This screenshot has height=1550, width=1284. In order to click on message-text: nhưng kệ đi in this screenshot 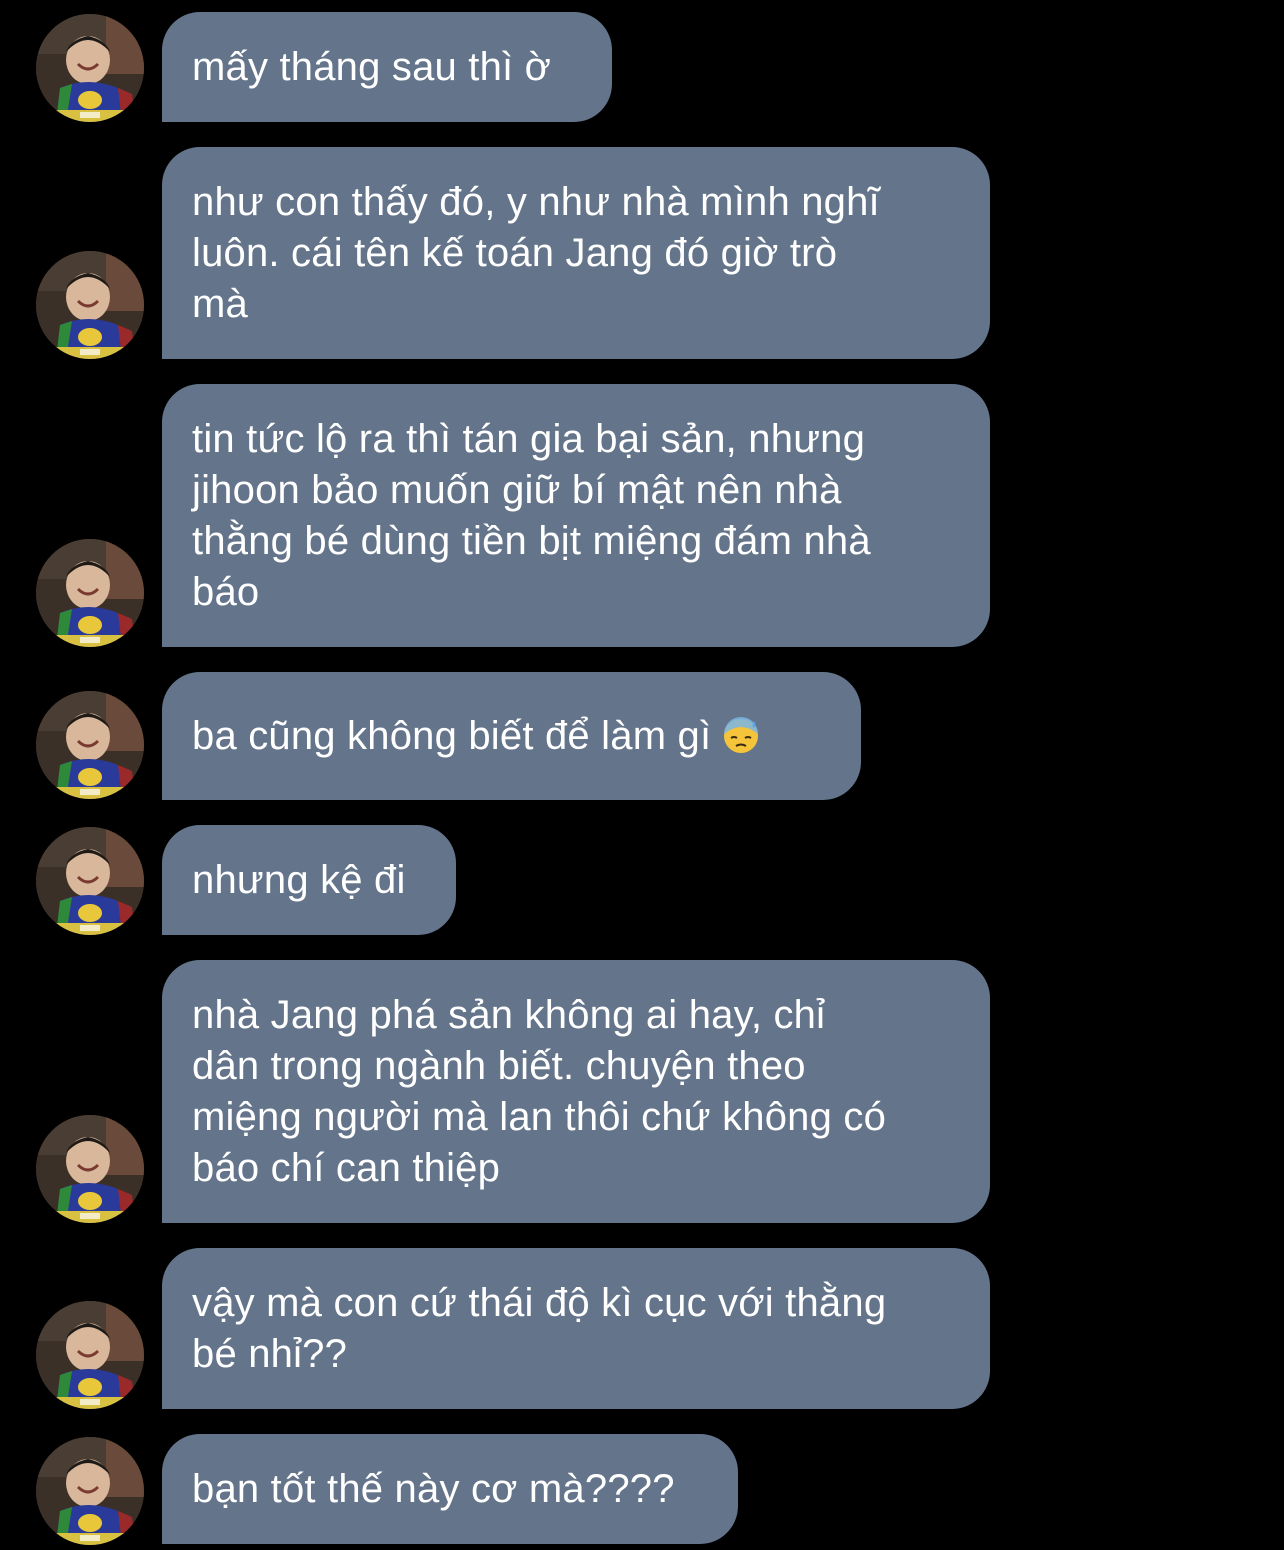, I will do `click(299, 879)`.